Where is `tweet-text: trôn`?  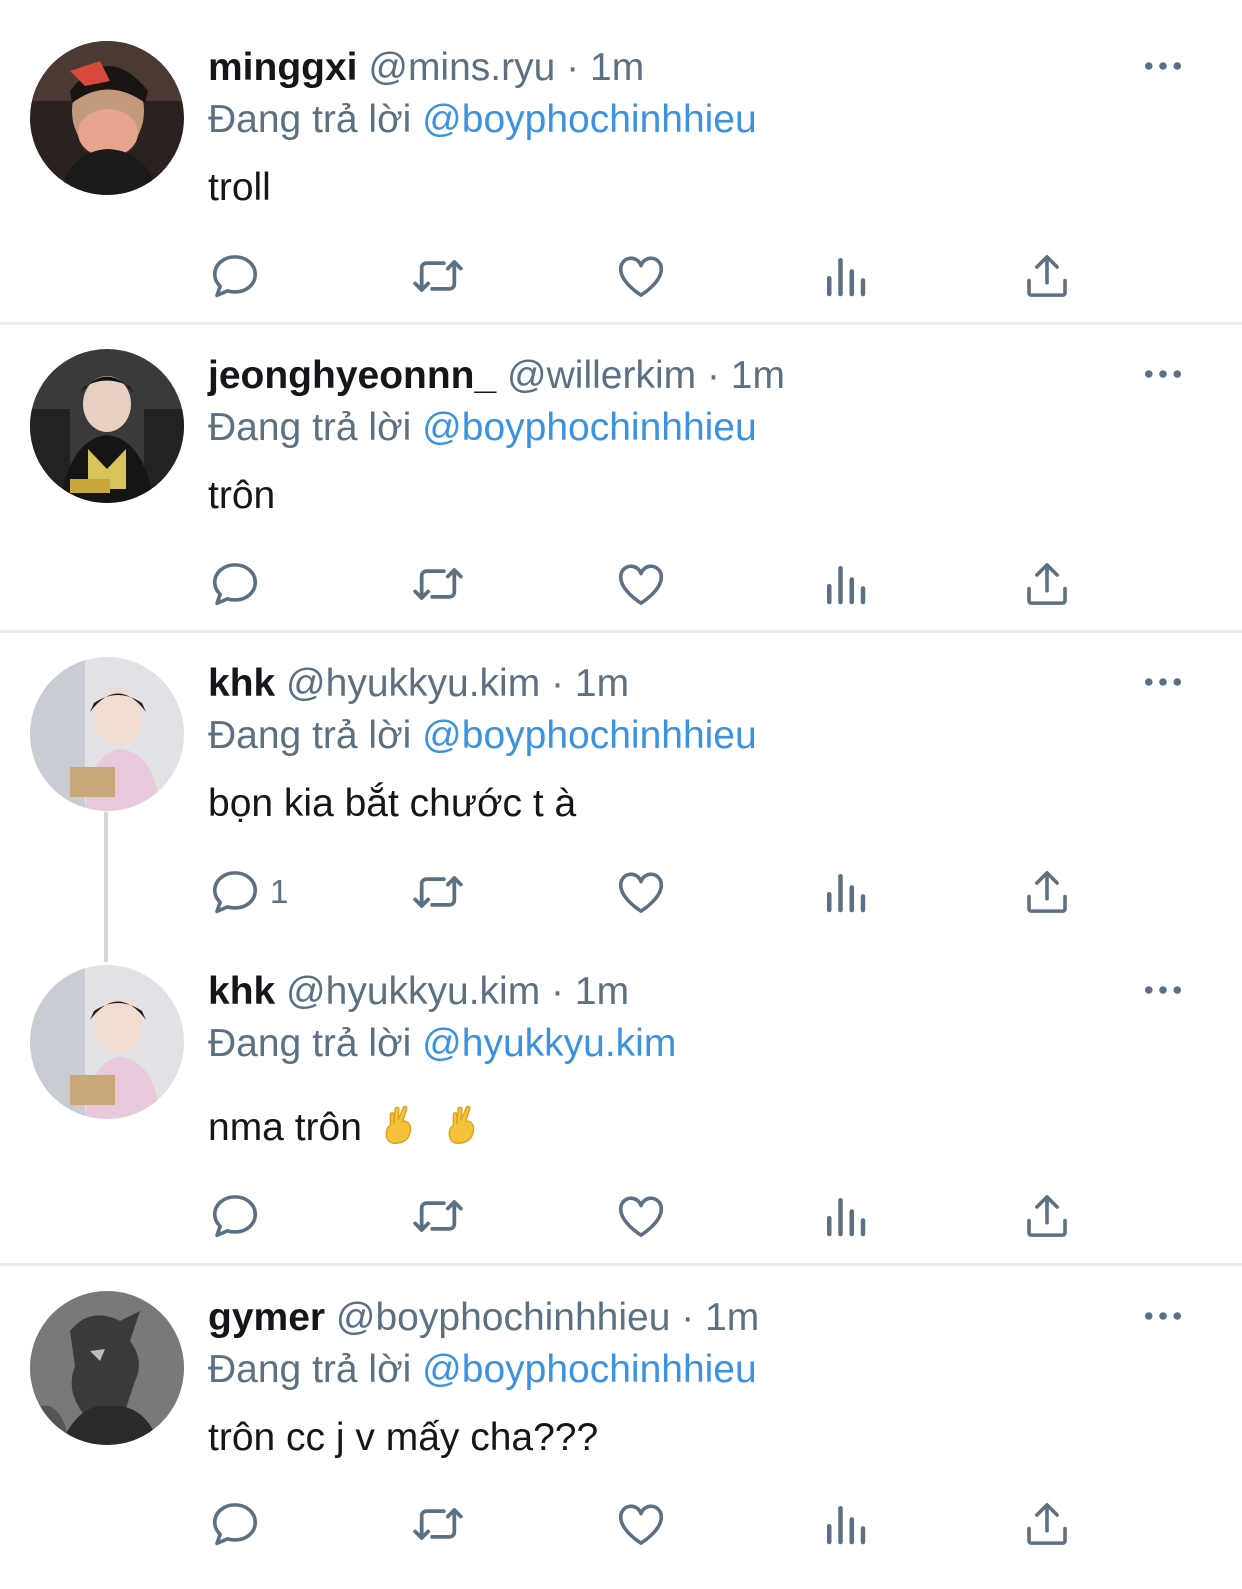
tweet-text: trôn is located at coordinates (242, 495).